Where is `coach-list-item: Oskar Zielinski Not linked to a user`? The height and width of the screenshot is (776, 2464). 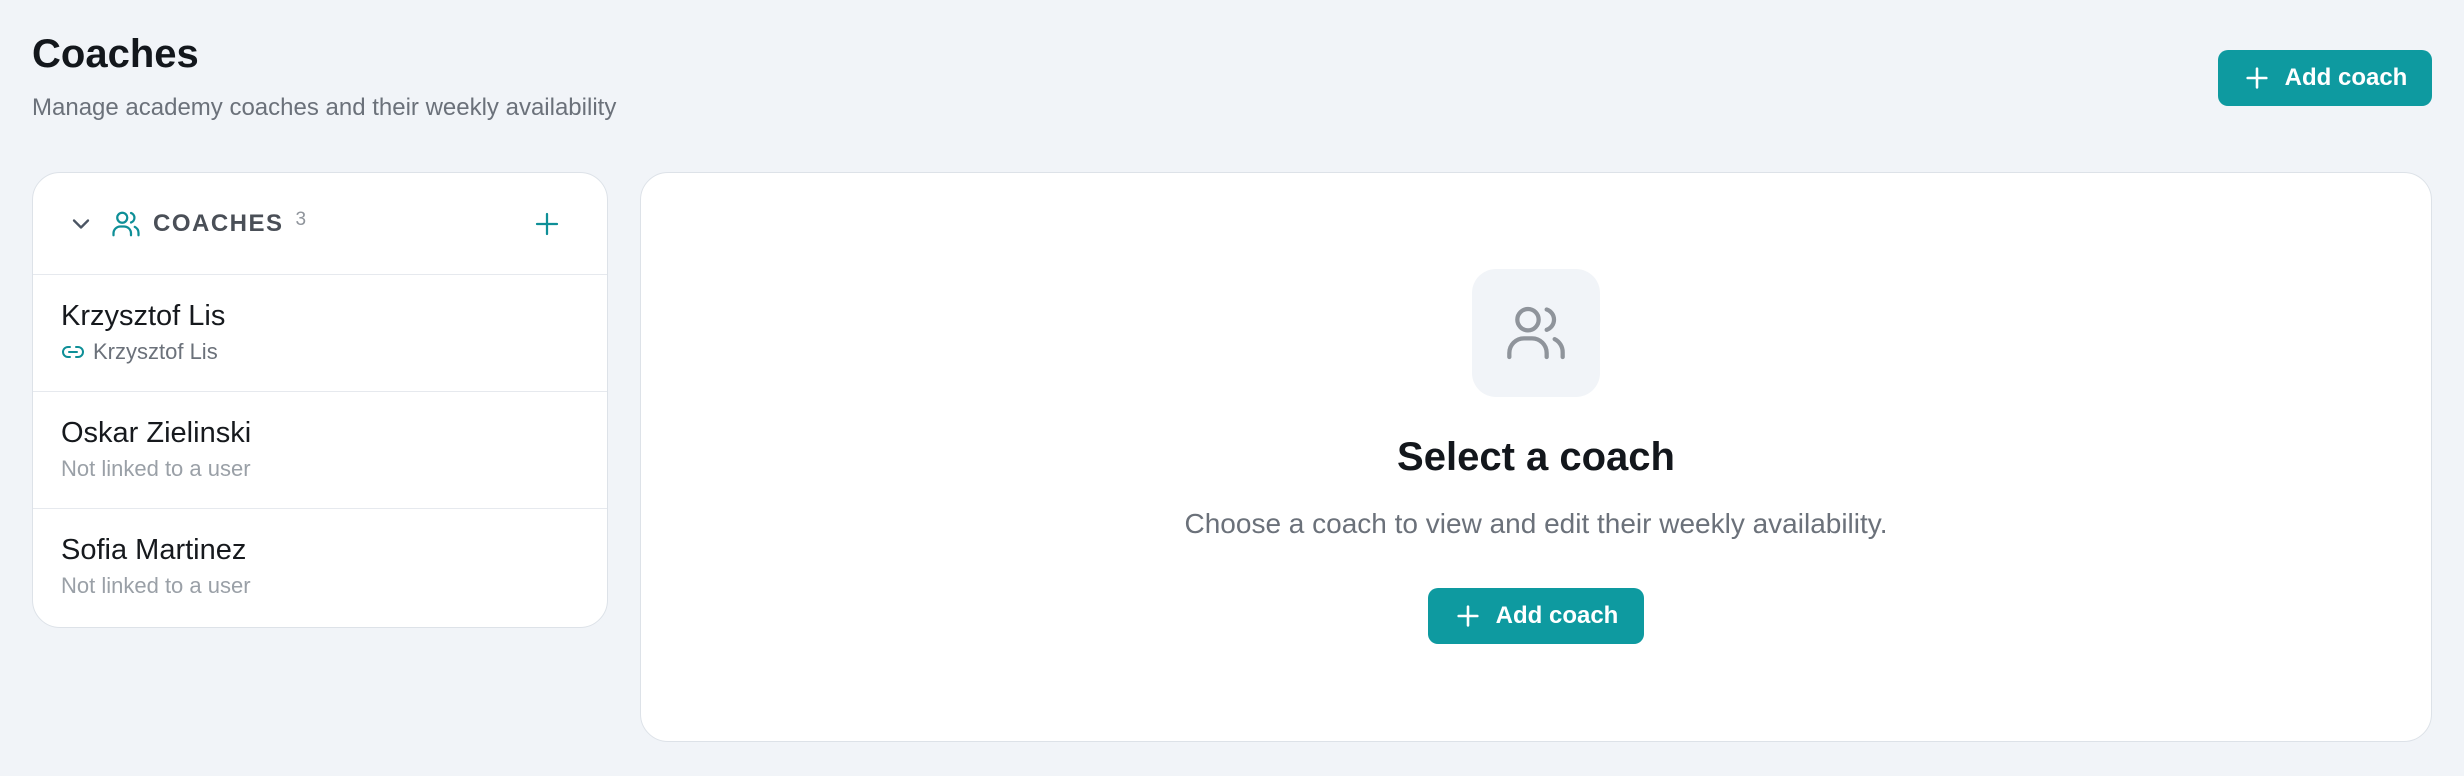
coach-list-item: Oskar Zielinski Not linked to a user is located at coordinates (320, 450).